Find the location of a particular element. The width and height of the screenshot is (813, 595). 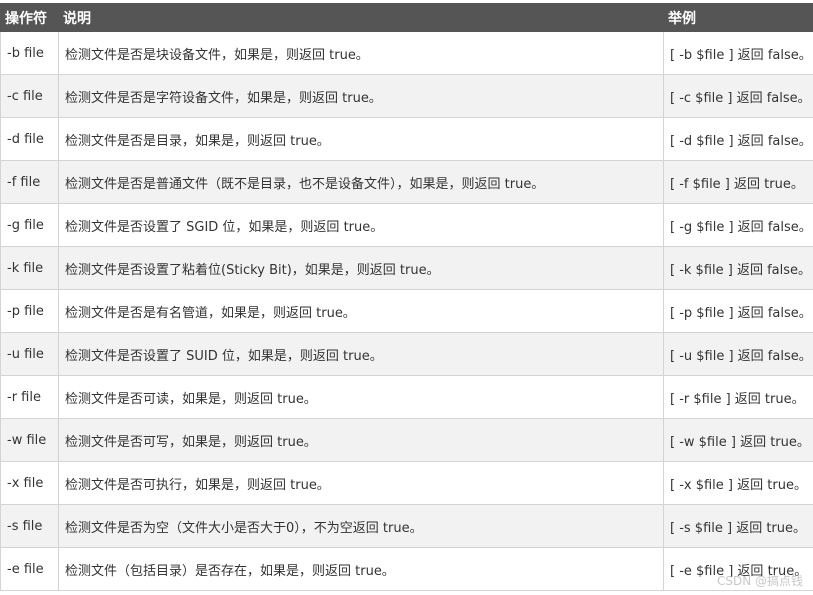

column-header-example: 举例 is located at coordinates (738, 17).